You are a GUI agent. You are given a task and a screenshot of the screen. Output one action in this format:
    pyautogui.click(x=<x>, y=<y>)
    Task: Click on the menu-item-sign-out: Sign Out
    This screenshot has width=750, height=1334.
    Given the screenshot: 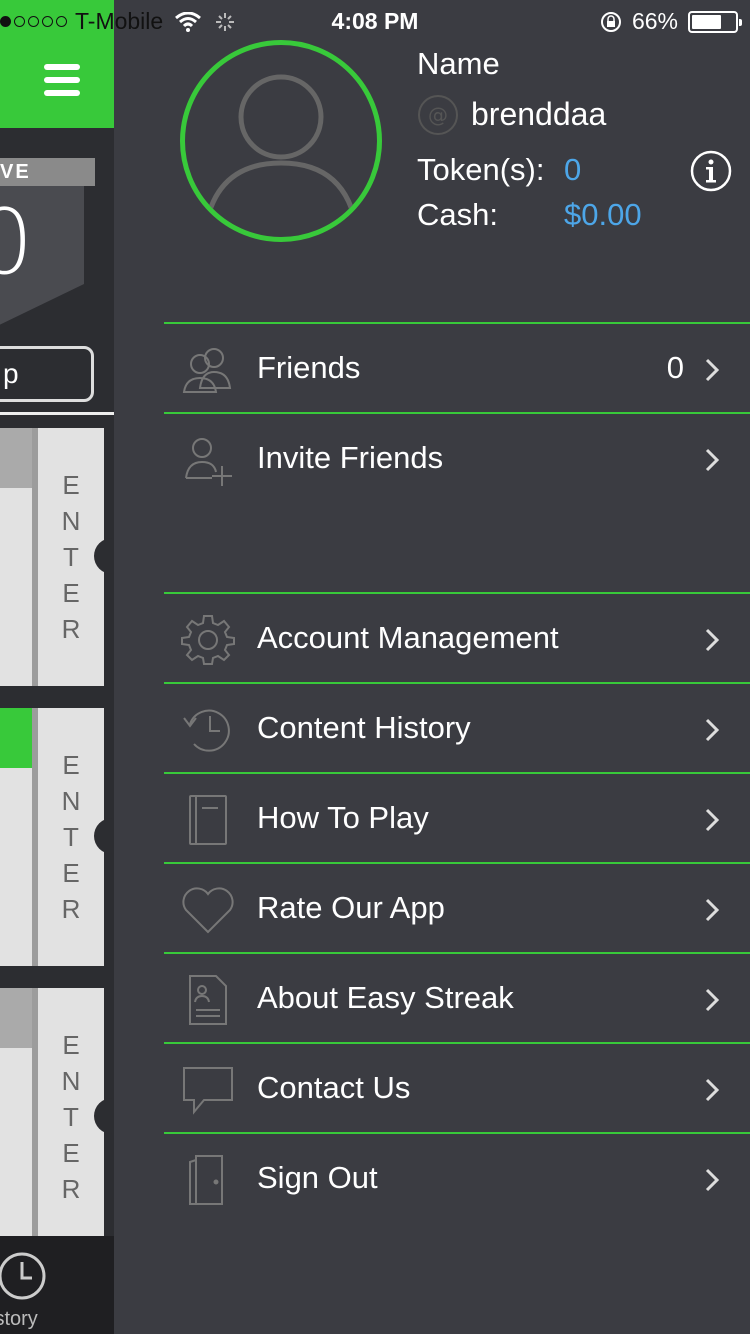 What is the action you would take?
    pyautogui.click(x=457, y=1177)
    